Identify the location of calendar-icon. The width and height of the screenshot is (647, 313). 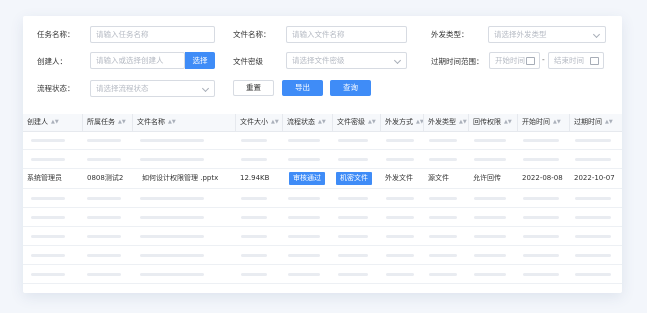
(530, 61).